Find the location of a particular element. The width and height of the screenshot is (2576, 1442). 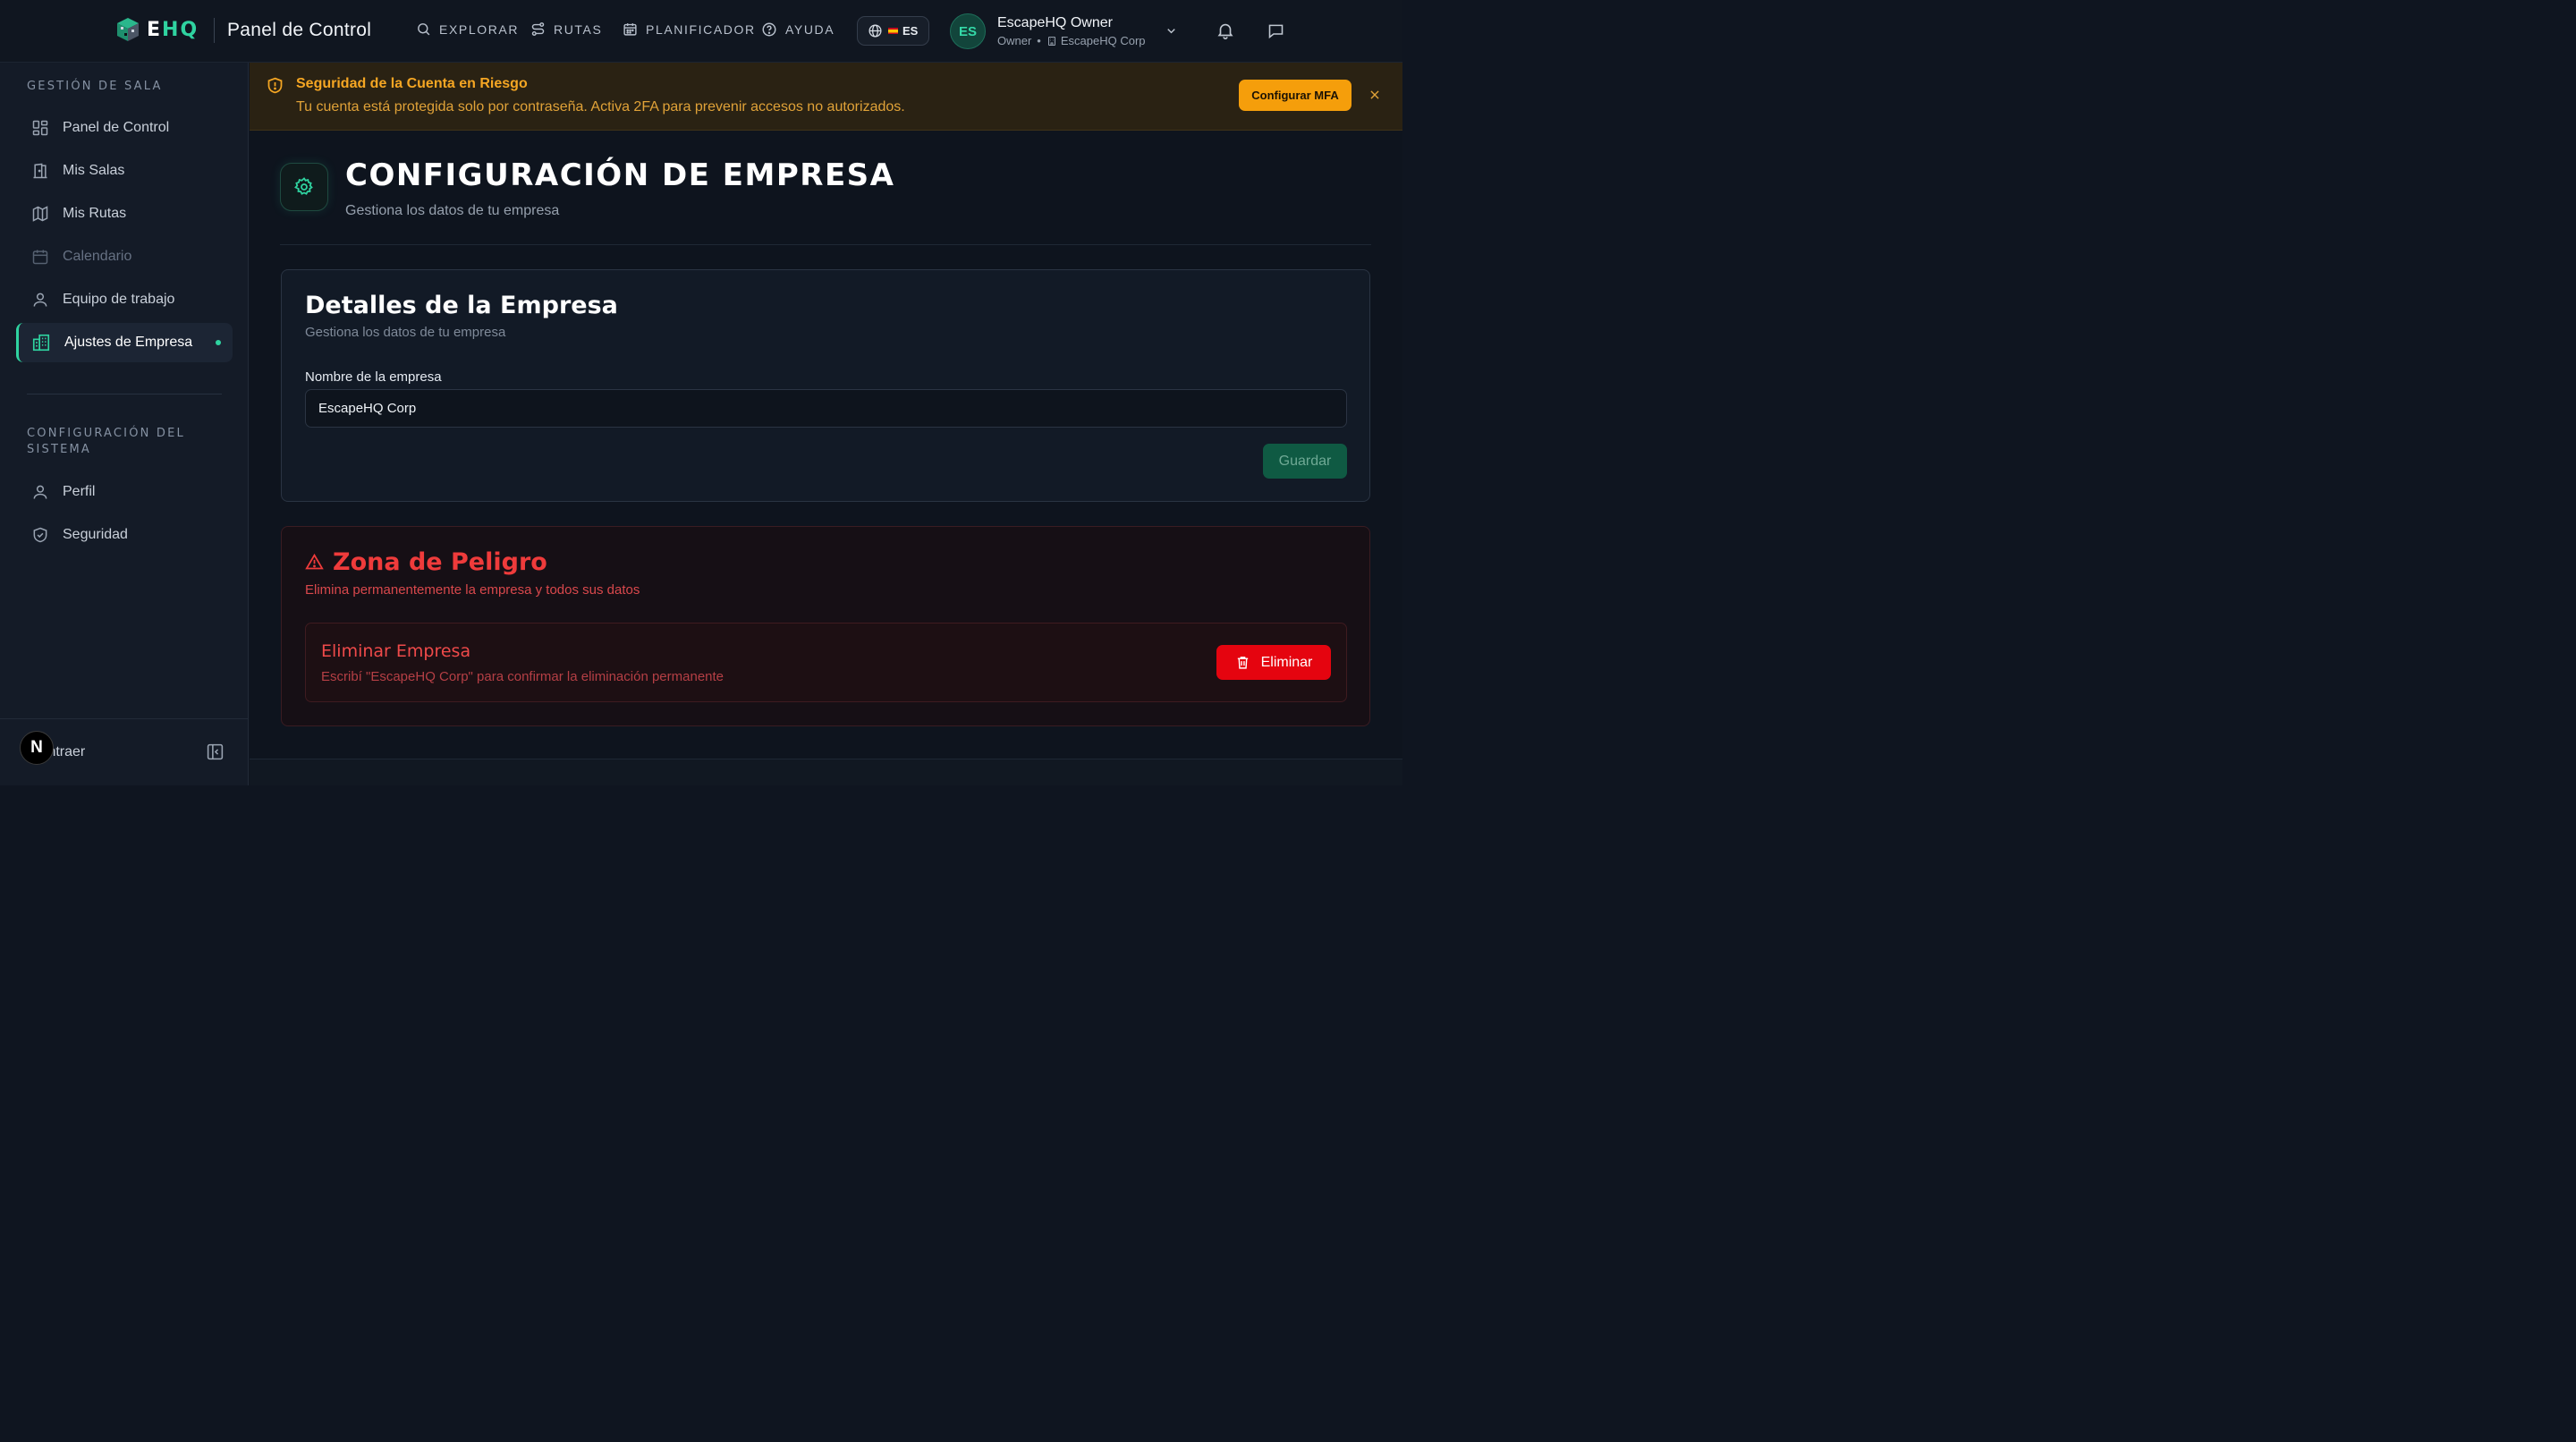

cube-logo-icon is located at coordinates (127, 29).